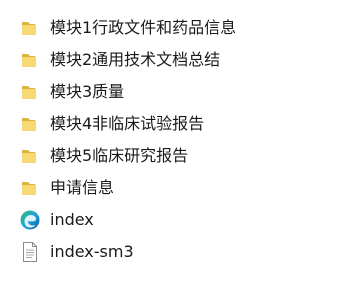 The height and width of the screenshot is (303, 354). I want to click on item-label: 模块5临床研究报告, so click(119, 155).